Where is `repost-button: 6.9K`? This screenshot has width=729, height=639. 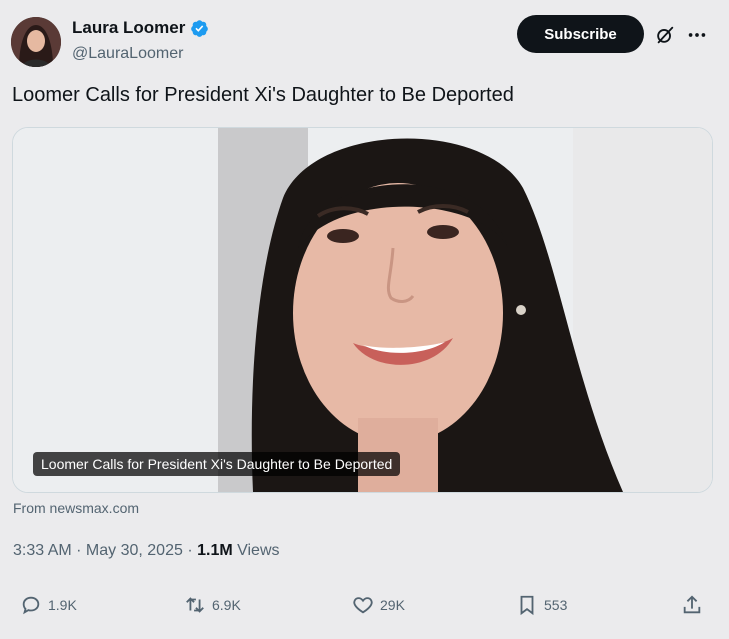
repost-button: 6.9K is located at coordinates (212, 605).